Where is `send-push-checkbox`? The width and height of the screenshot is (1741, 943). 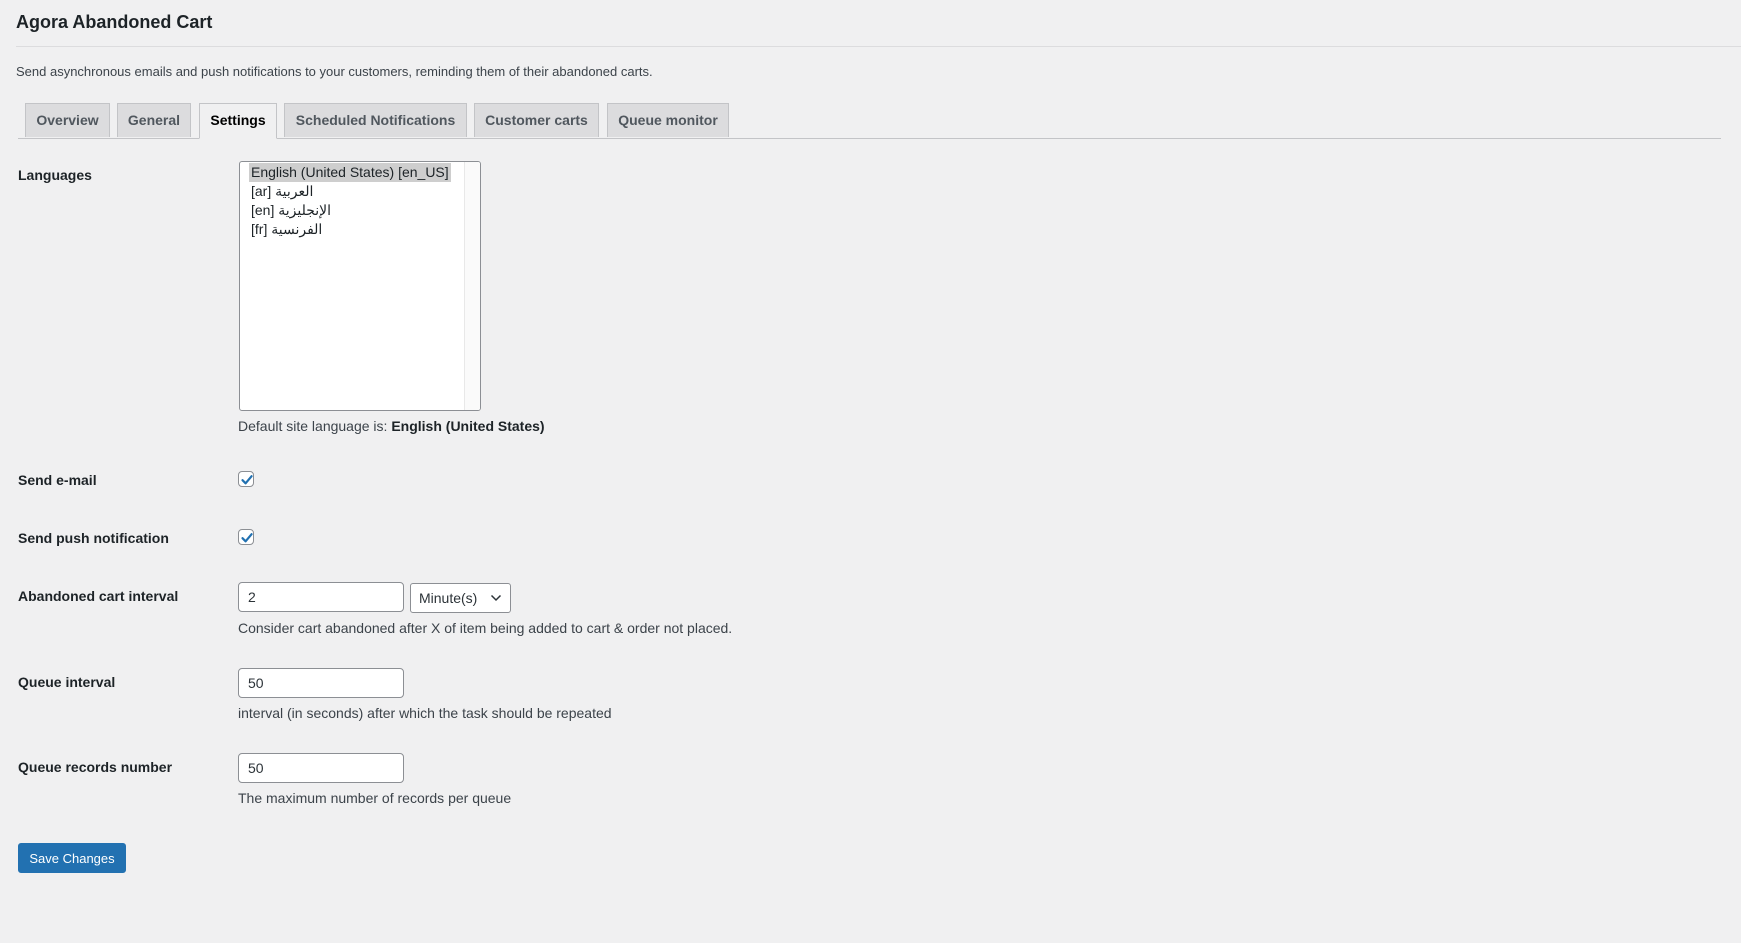
send-push-checkbox is located at coordinates (246, 537).